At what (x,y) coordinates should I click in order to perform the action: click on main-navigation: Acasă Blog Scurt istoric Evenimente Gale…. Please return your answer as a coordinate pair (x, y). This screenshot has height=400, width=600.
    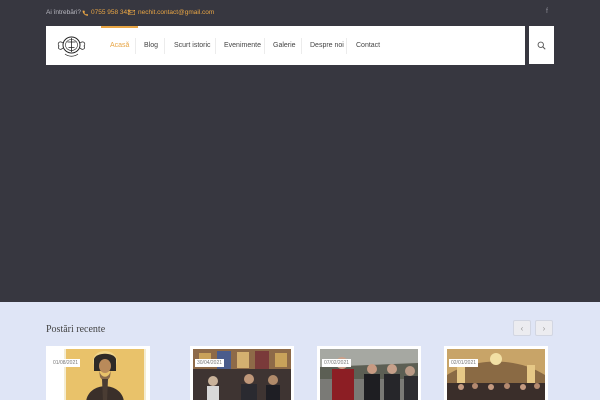
    Looking at the image, I should click on (285, 45).